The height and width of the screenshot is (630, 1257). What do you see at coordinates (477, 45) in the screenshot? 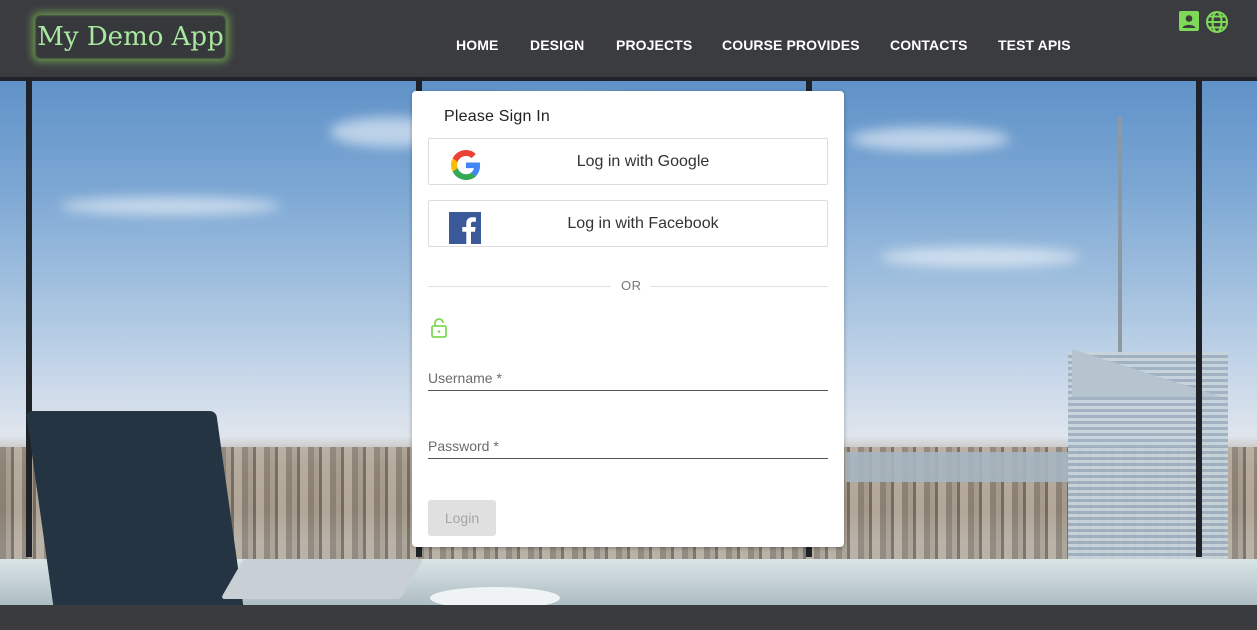
I see `nav-item-home: HOME` at bounding box center [477, 45].